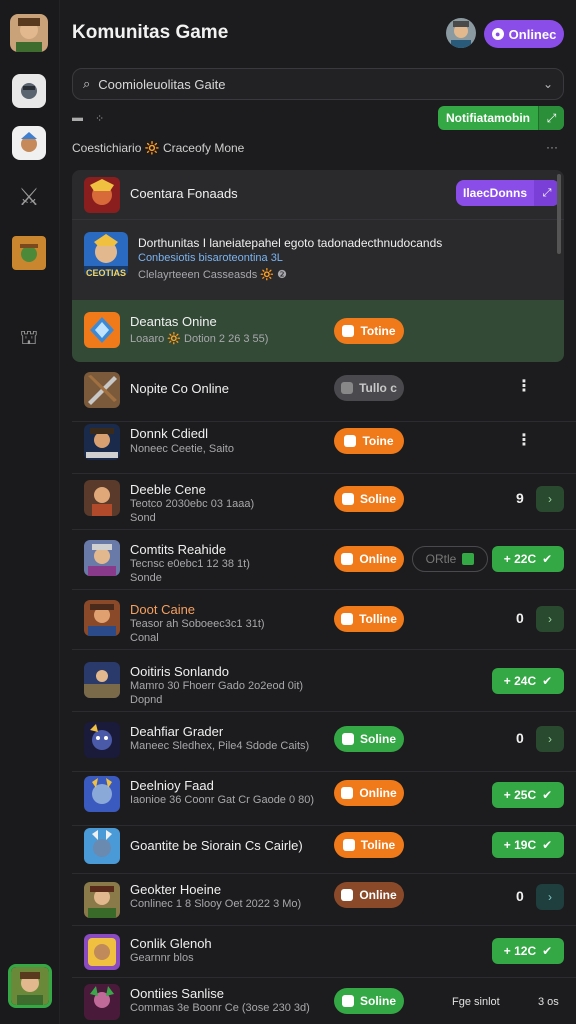 The image size is (576, 1024). Describe the element at coordinates (212, 275) in the screenshot. I see `featured-detail-line3: Clelayrteeen Casseasds 🔆 ❷` at that location.